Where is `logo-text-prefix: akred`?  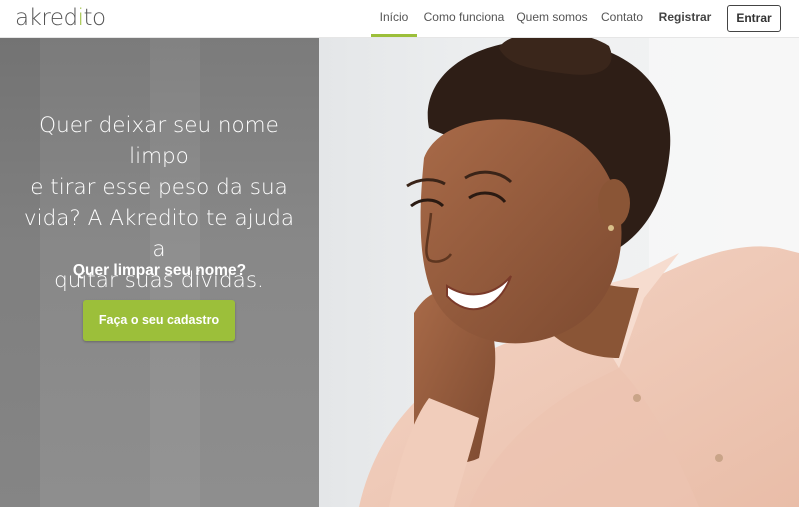 logo-text-prefix: akred is located at coordinates (46, 18).